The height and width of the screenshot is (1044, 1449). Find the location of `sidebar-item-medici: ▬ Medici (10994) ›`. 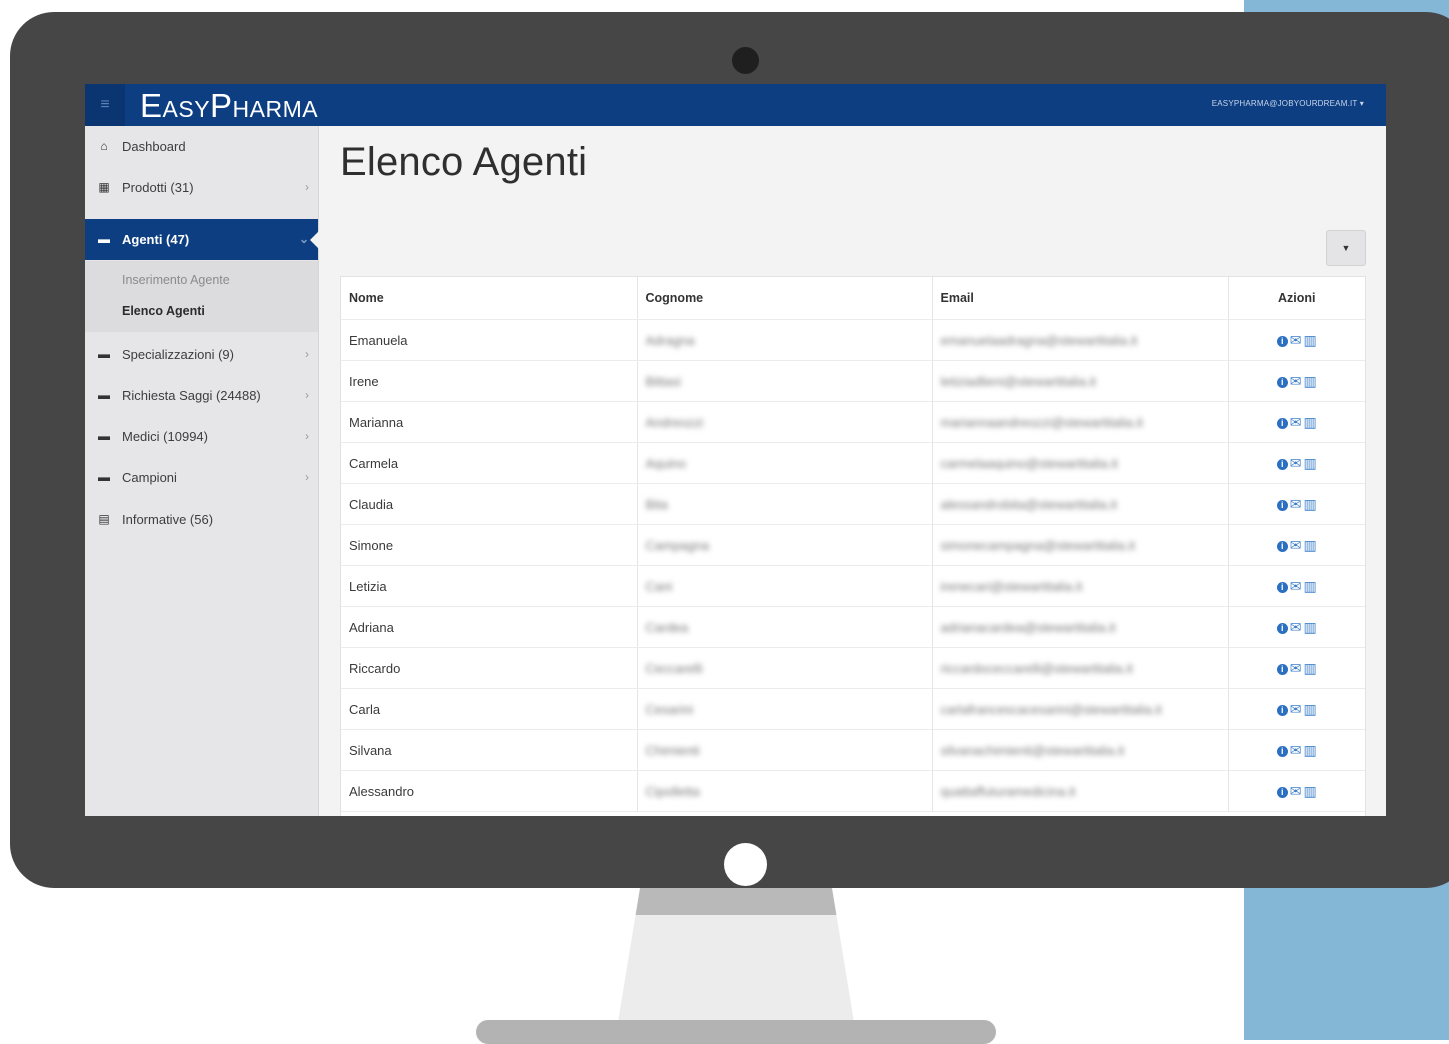

sidebar-item-medici: ▬ Medici (10994) › is located at coordinates (201, 436).